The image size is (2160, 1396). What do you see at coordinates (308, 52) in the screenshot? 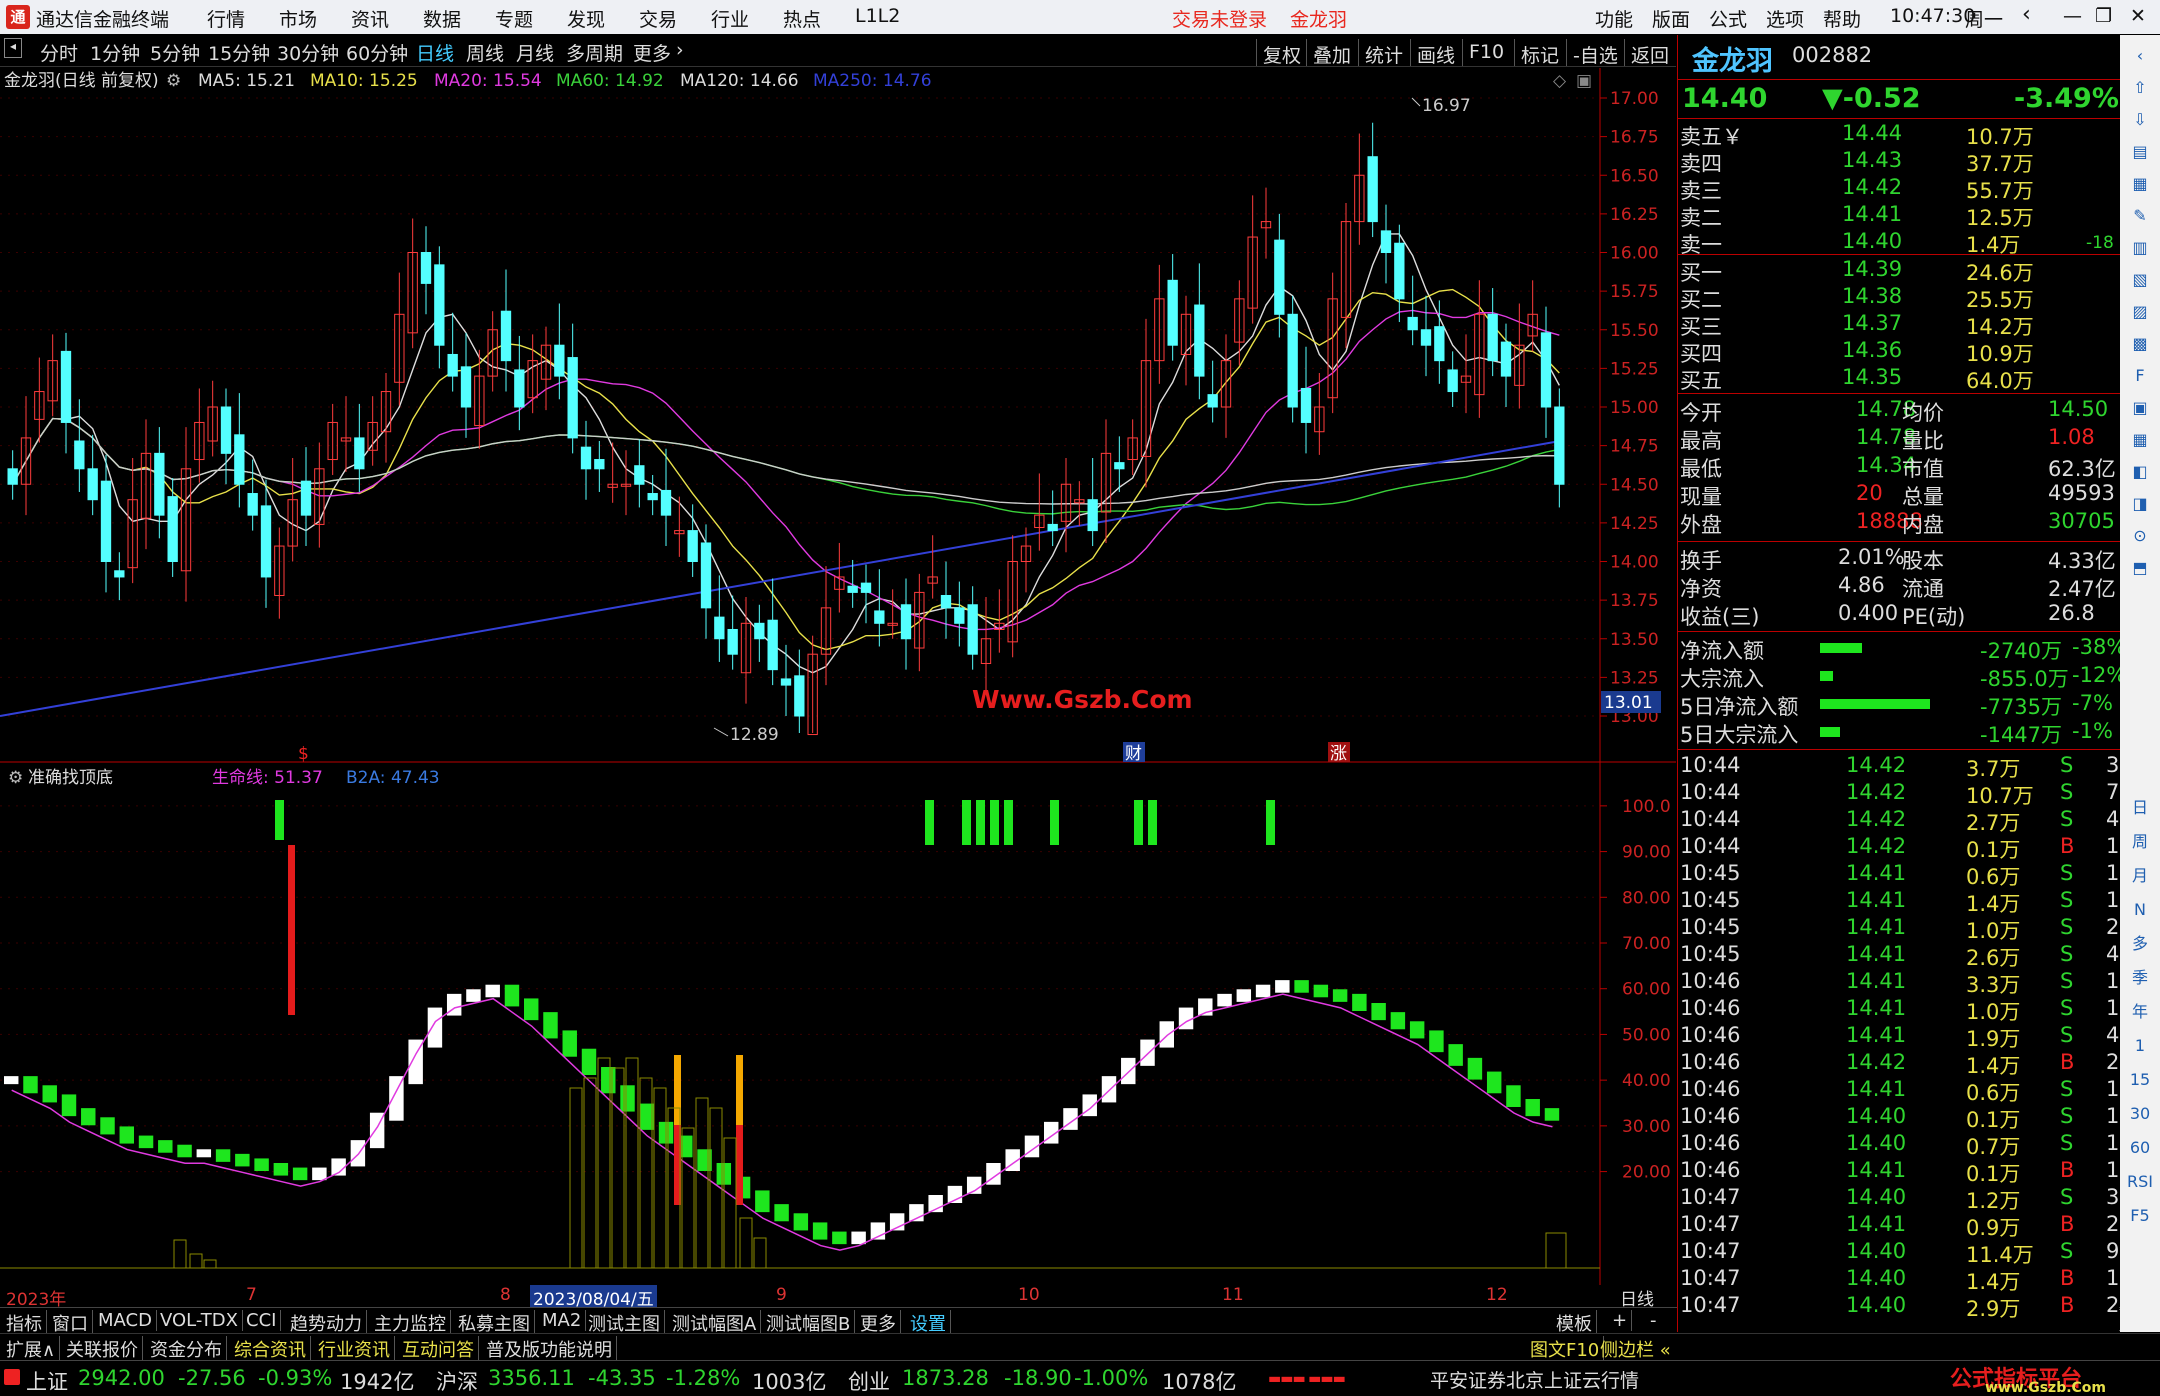
I see `period-30min: 30分钟` at bounding box center [308, 52].